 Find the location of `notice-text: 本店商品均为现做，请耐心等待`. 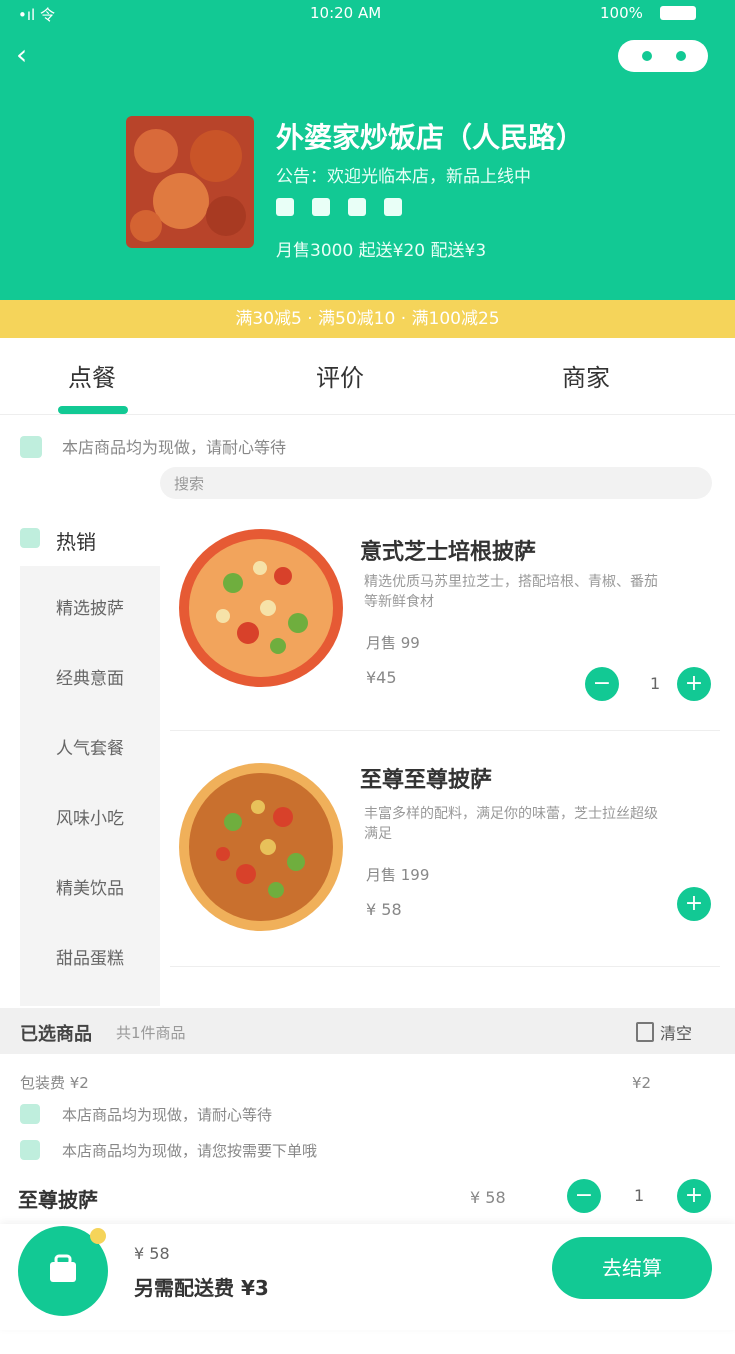

notice-text: 本店商品均为现做，请耐心等待 is located at coordinates (174, 447).